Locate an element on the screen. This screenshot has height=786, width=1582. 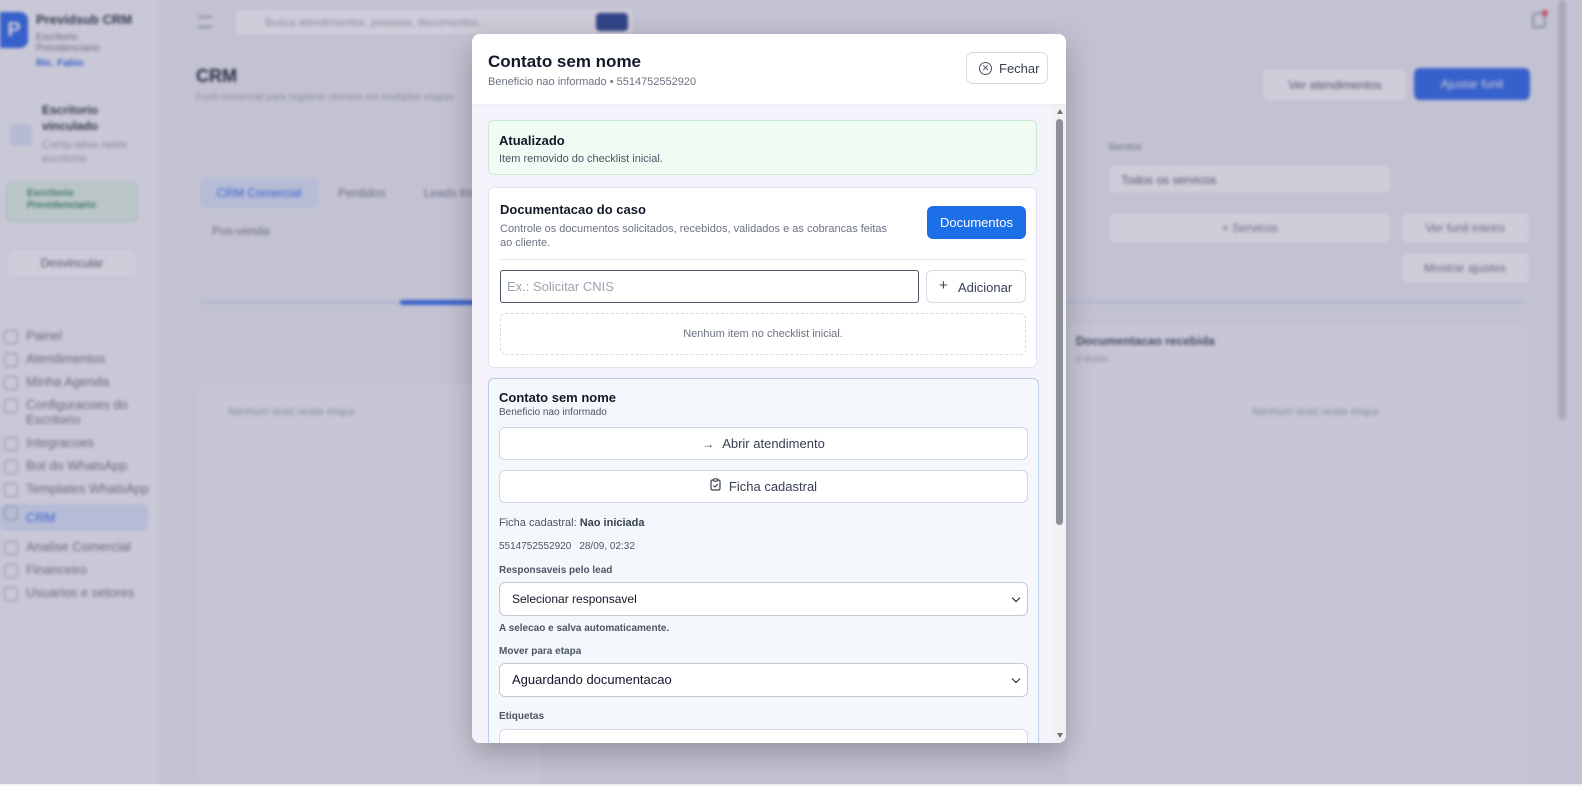
checklist-item-input is located at coordinates (709, 286).